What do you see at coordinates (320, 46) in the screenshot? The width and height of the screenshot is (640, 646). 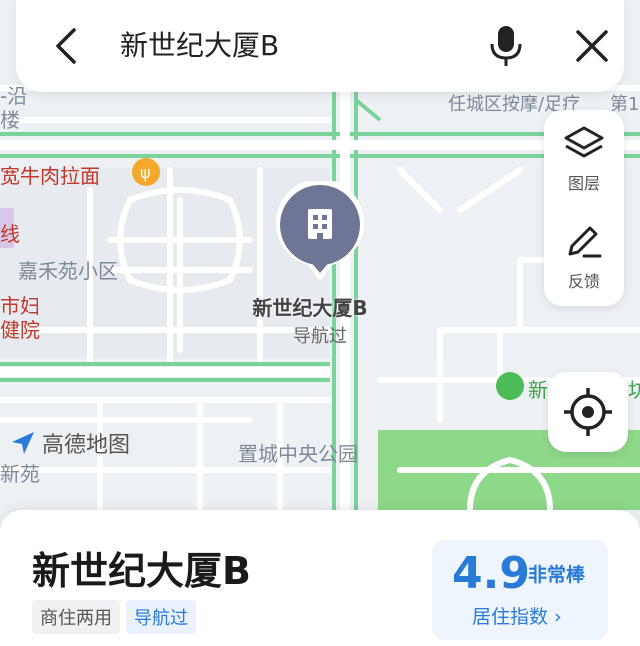 I see `search-bar: 新世纪大厦B` at bounding box center [320, 46].